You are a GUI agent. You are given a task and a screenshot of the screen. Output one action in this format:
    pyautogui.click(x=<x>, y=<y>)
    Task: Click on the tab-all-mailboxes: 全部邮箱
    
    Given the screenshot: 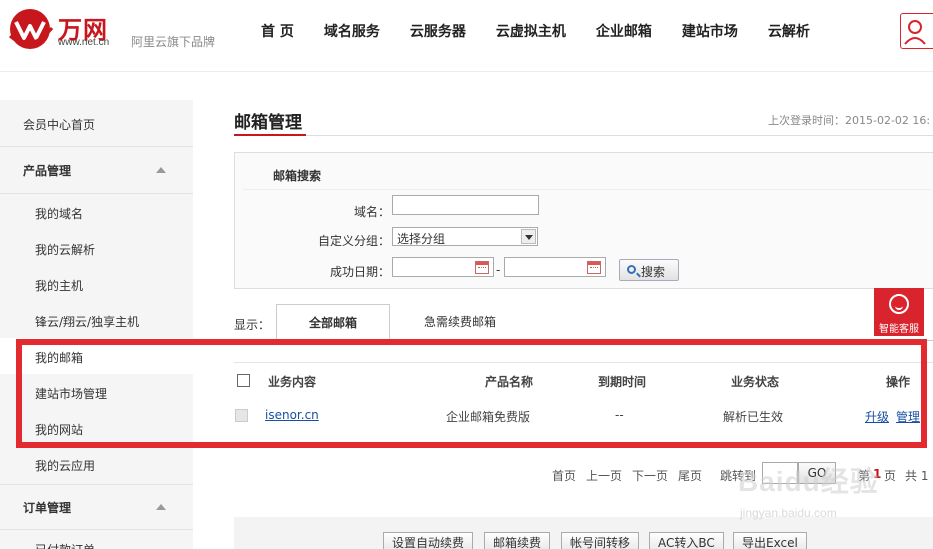 What is the action you would take?
    pyautogui.click(x=333, y=322)
    